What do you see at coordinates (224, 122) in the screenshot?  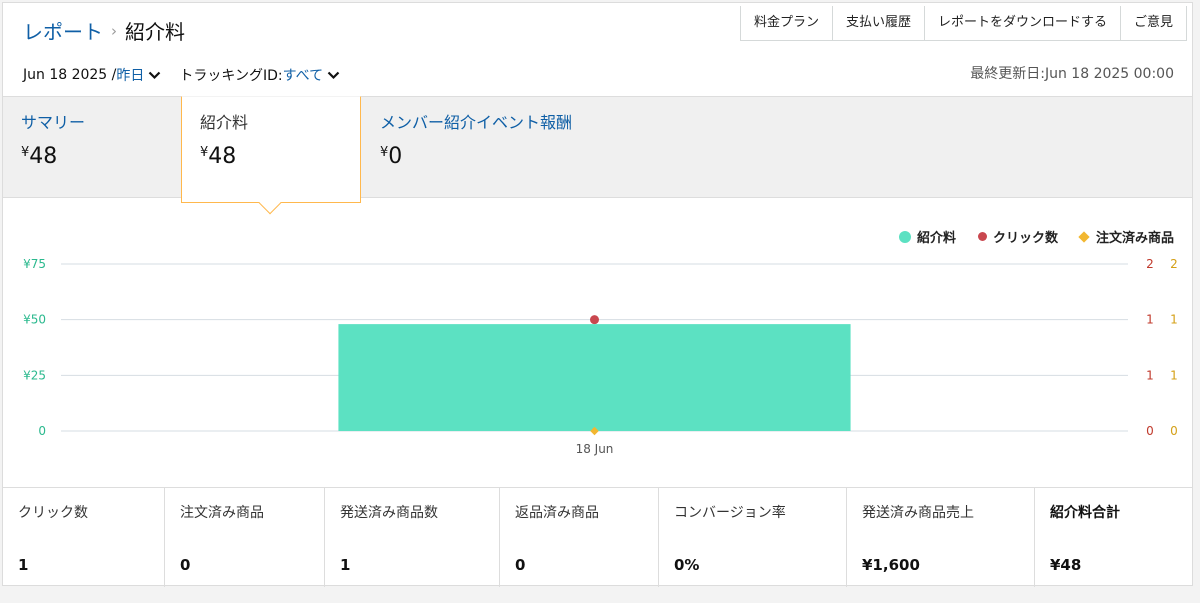 I see `tile-referral-fee-label: 紹介料` at bounding box center [224, 122].